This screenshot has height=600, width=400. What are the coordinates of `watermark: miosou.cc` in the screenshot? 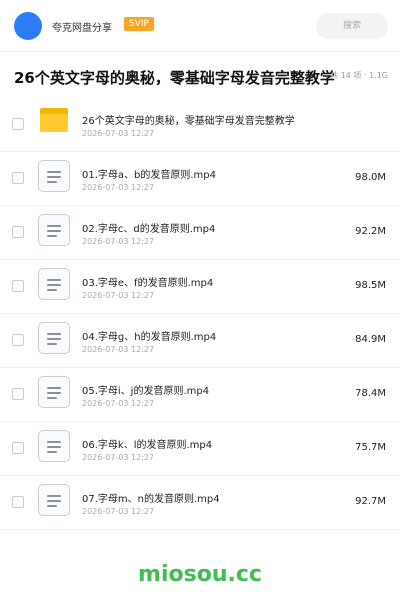 It's located at (200, 574).